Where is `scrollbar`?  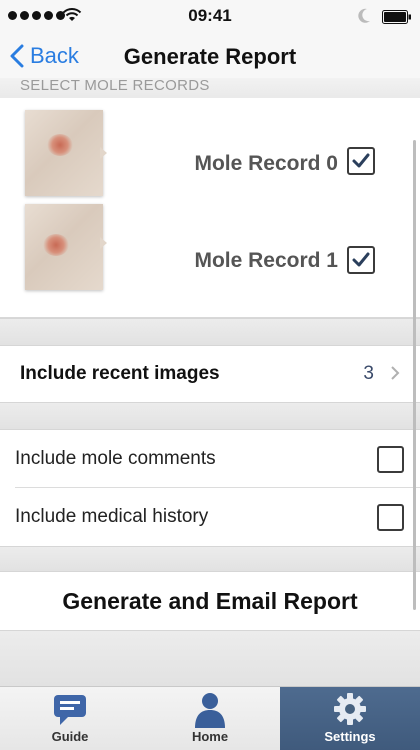 scrollbar is located at coordinates (414, 375).